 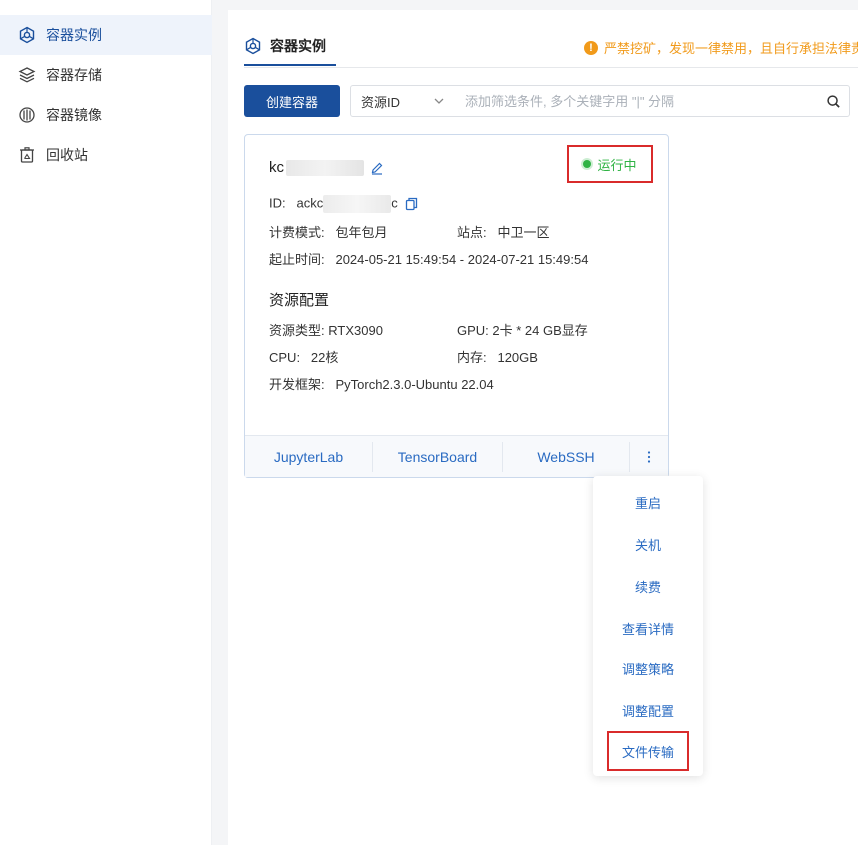 I want to click on menu-item-adjust-policy: 调整策略, so click(x=648, y=668).